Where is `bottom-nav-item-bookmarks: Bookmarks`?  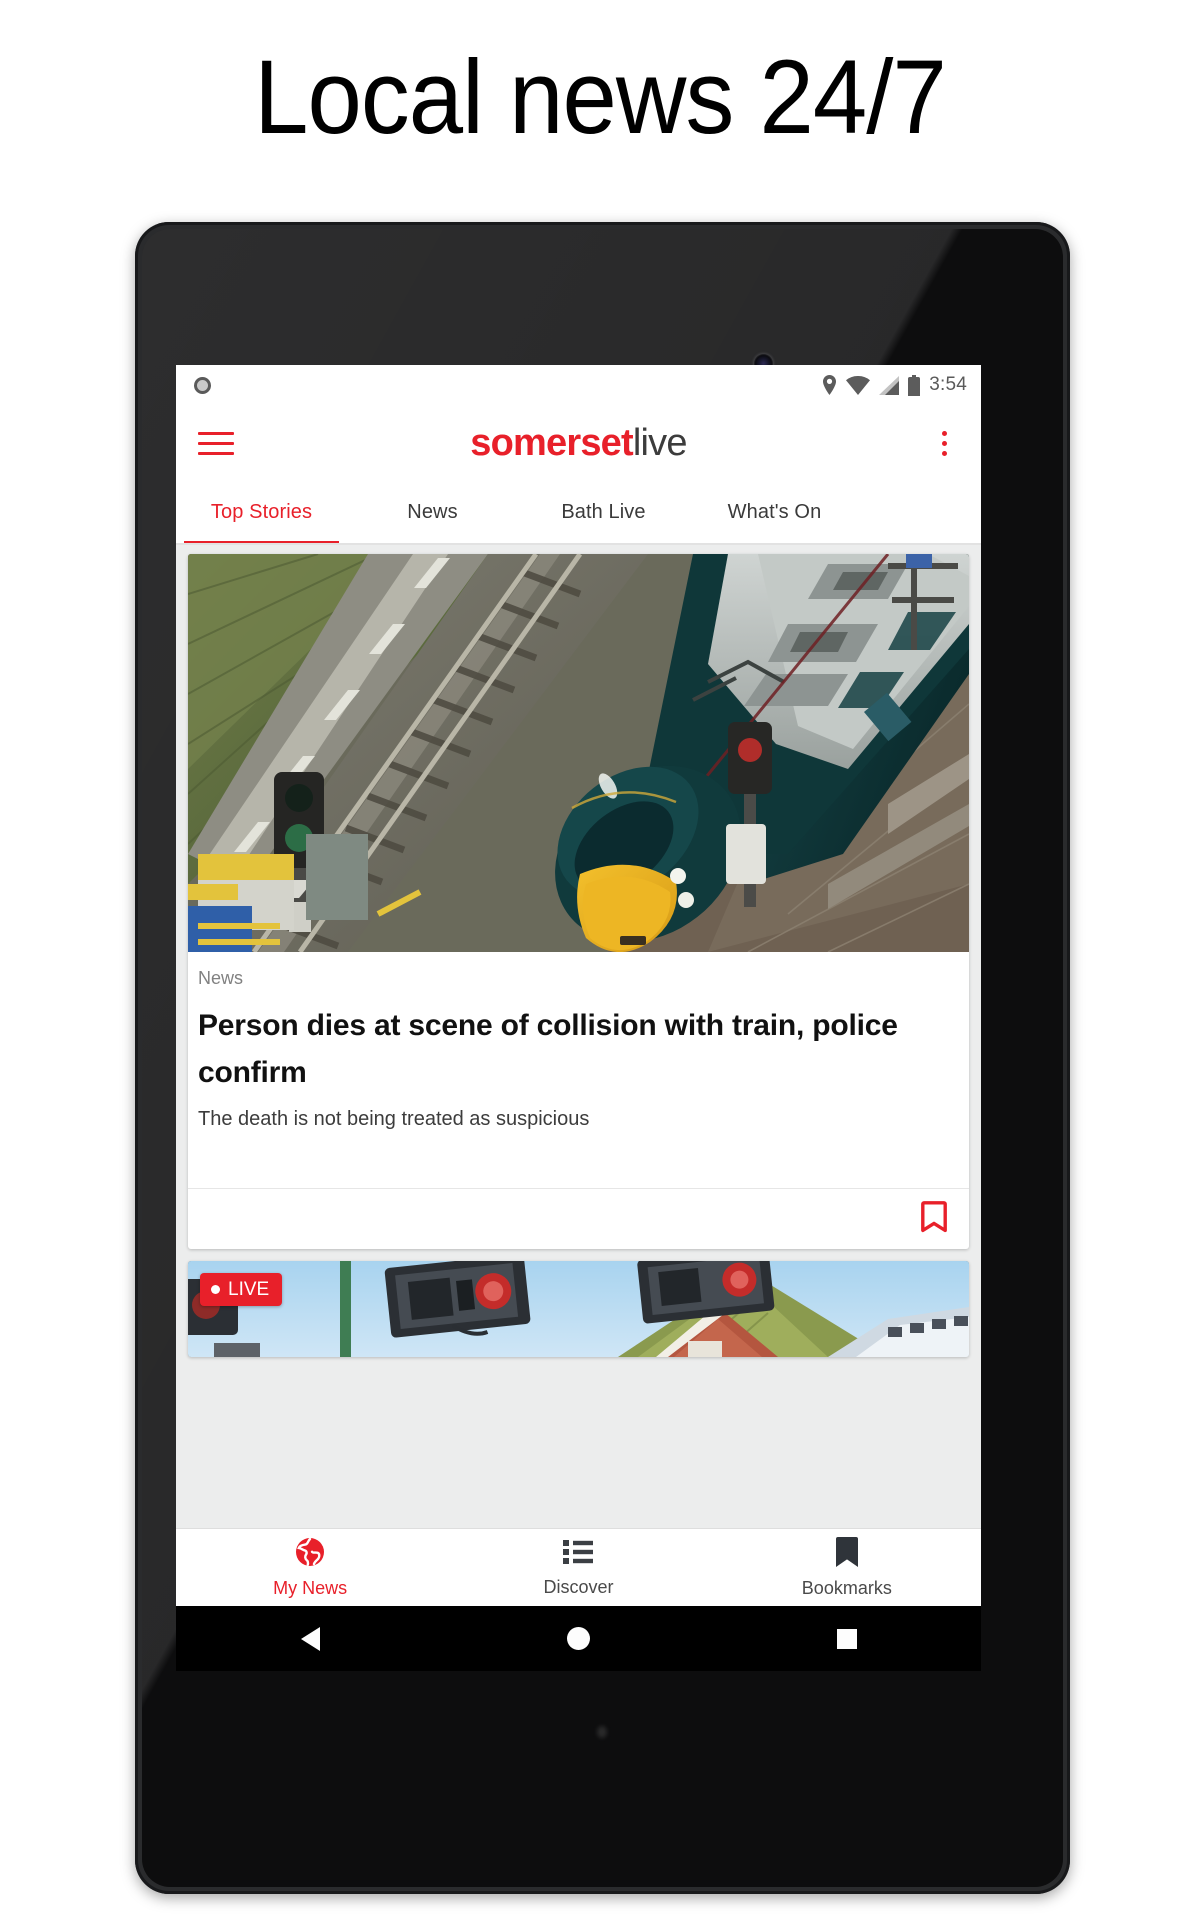
bottom-nav-item-bookmarks: Bookmarks is located at coordinates (847, 1567).